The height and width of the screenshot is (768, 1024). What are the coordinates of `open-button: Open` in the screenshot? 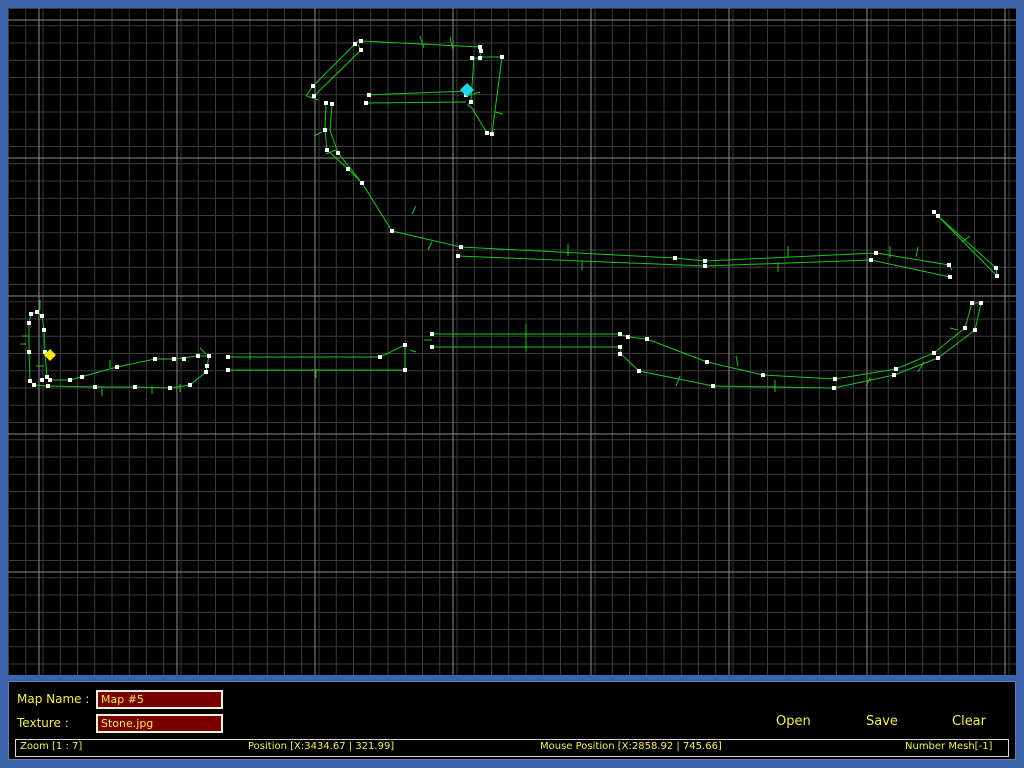 It's located at (793, 721).